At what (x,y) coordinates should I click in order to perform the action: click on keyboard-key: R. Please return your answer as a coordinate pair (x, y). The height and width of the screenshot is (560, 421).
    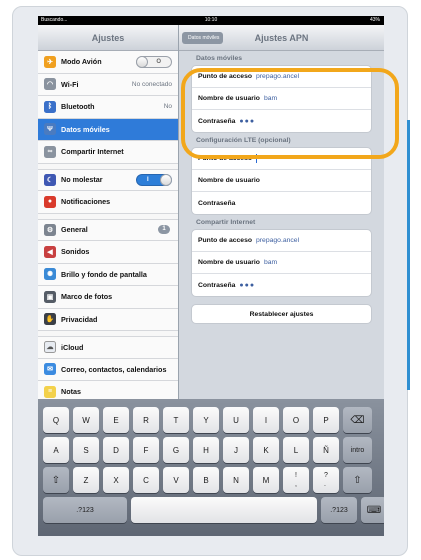
    Looking at the image, I should click on (146, 420).